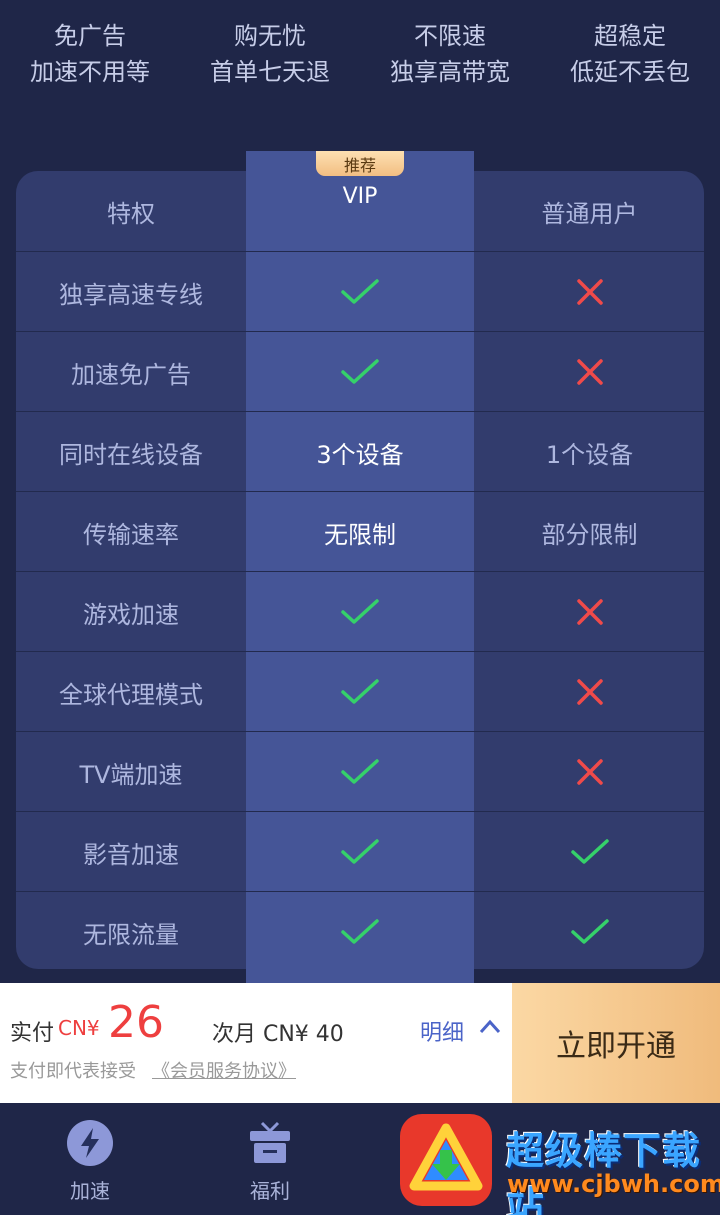 The height and width of the screenshot is (1215, 720). Describe the element at coordinates (90, 72) in the screenshot. I see `feature-subtitle: 加速不用等` at that location.